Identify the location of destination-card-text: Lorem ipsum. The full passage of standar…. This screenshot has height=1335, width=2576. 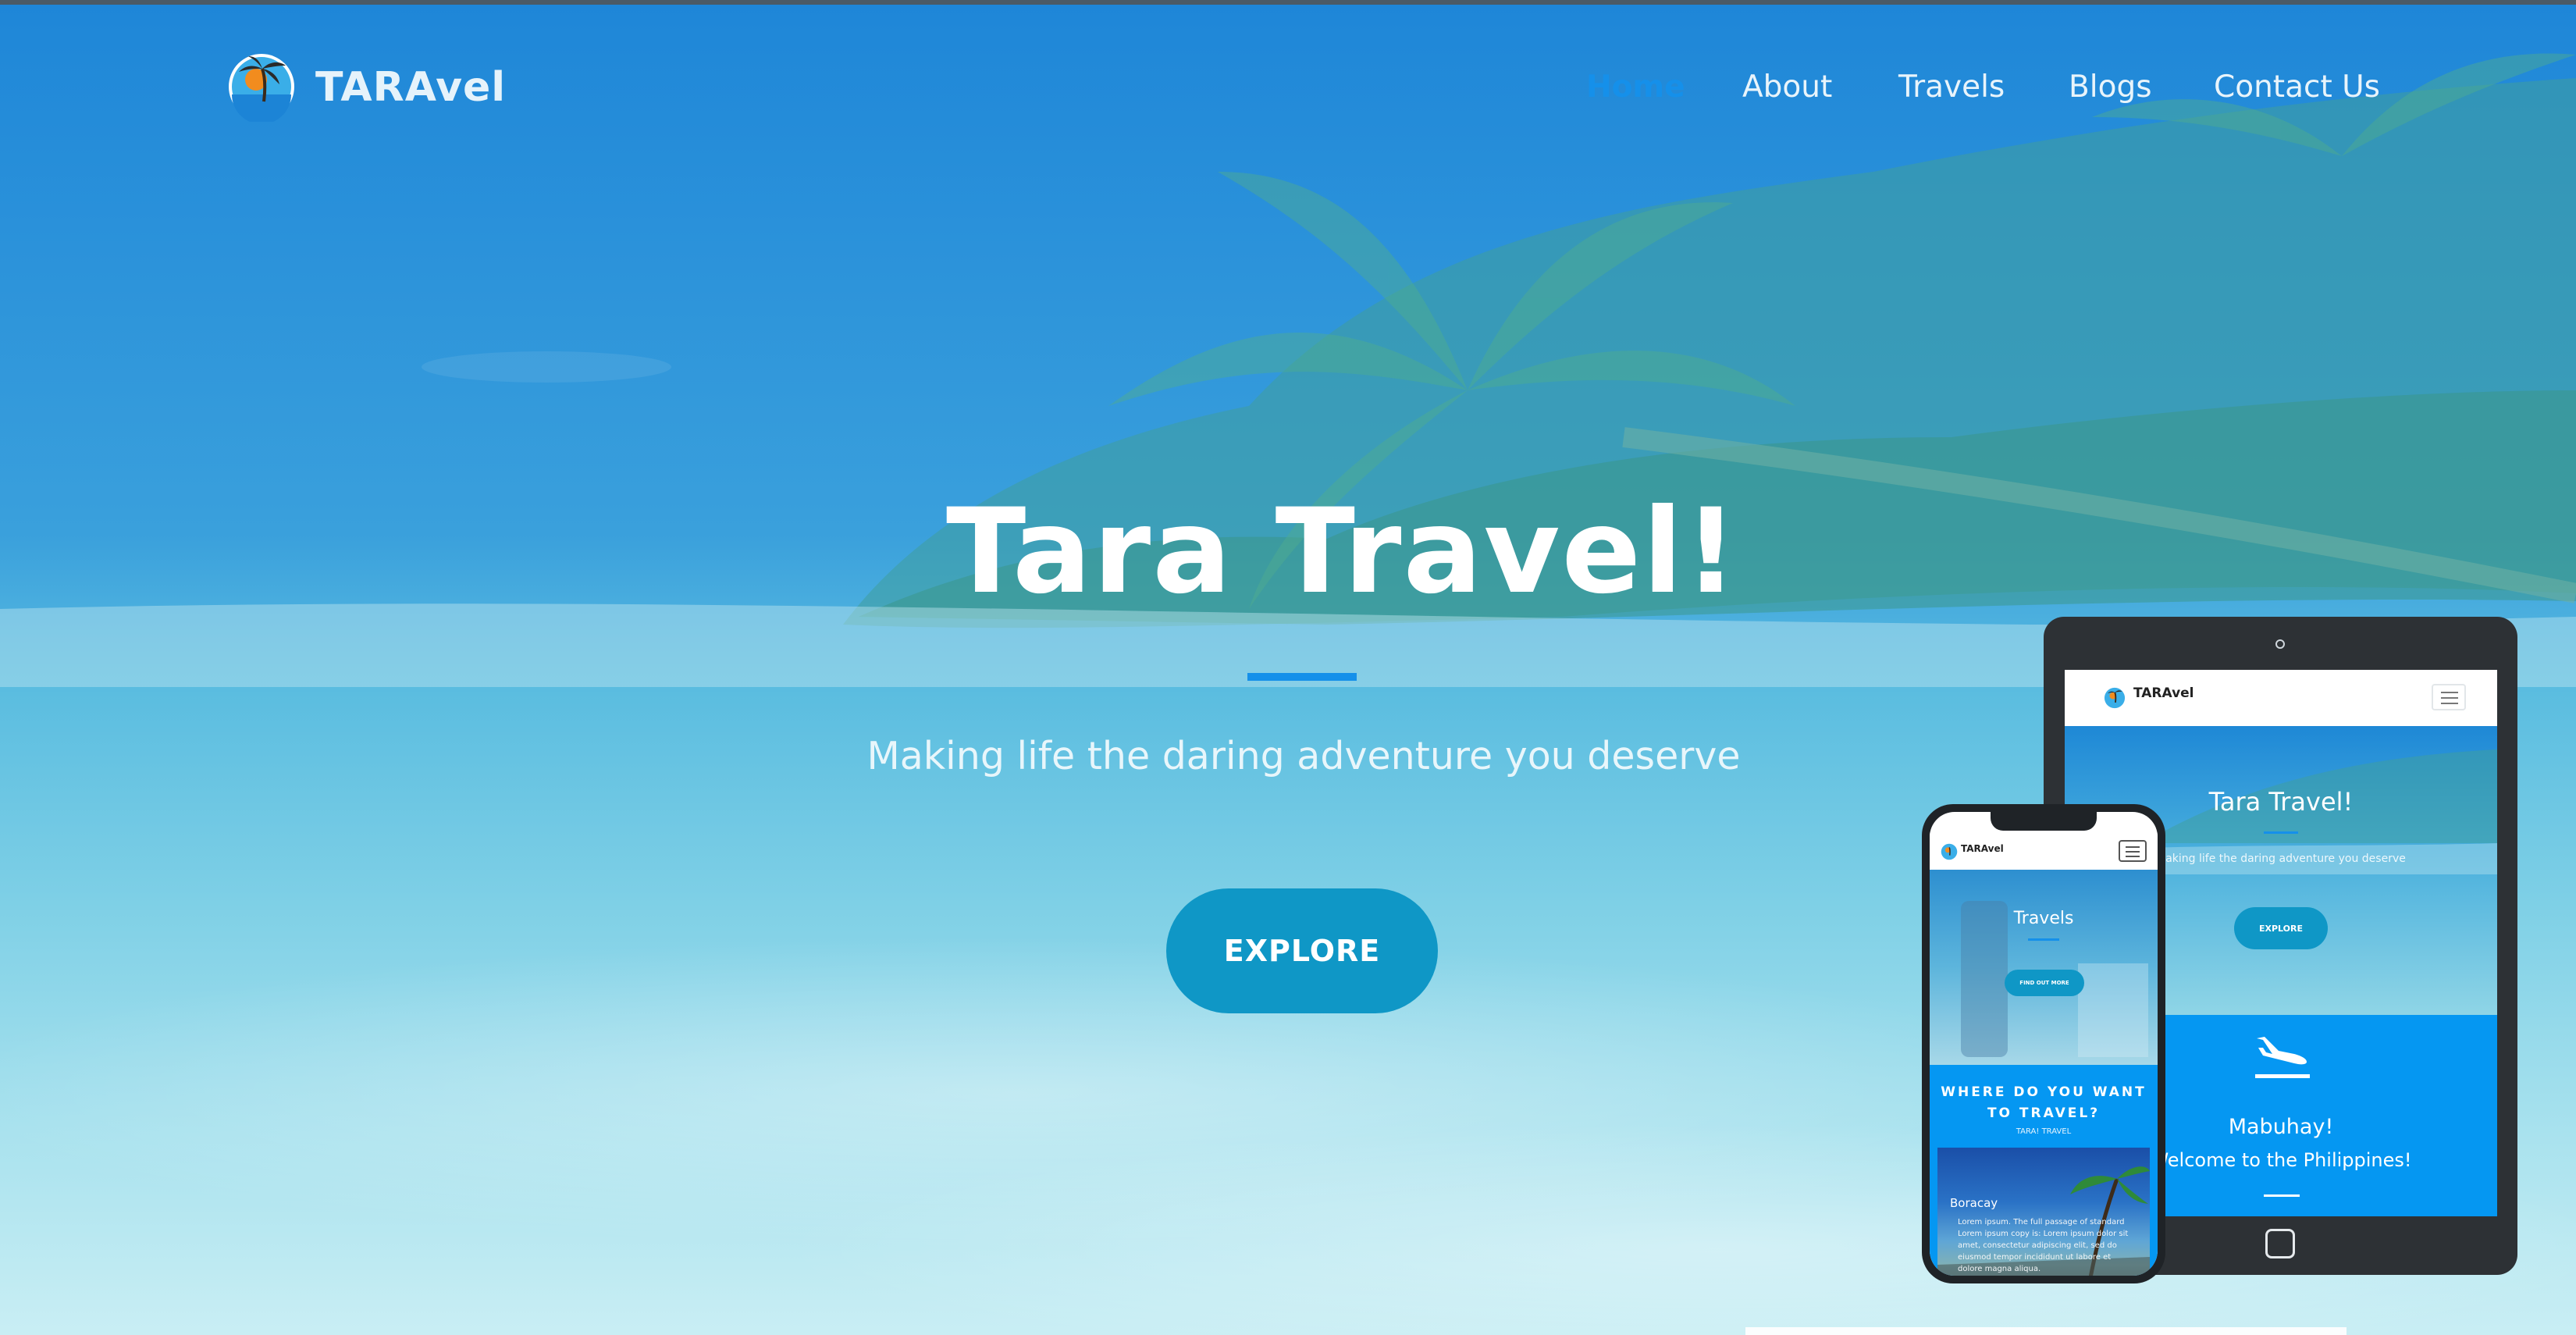
(2043, 1245).